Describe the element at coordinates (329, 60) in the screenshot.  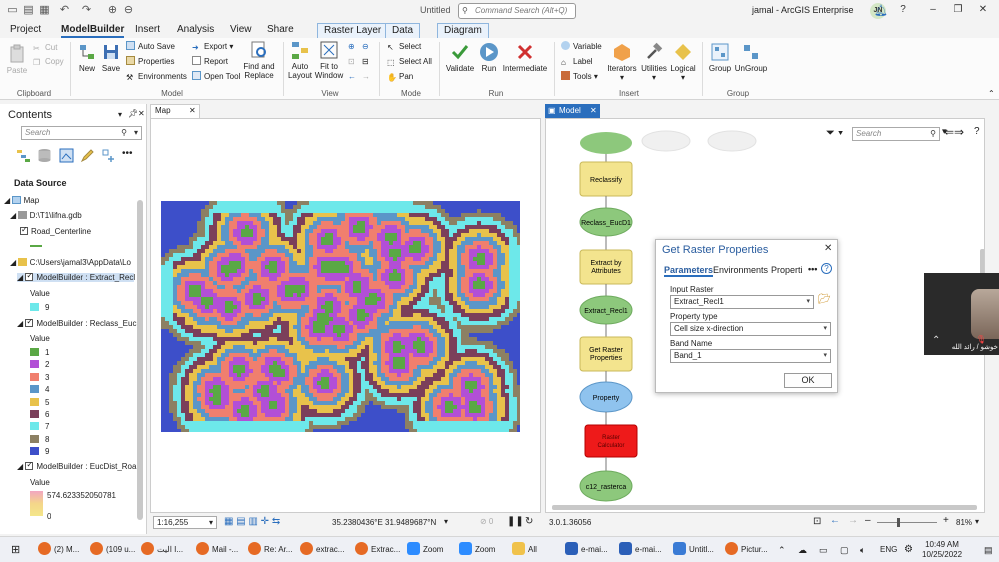
I see `fit-to-window-button: Fit to Window` at that location.